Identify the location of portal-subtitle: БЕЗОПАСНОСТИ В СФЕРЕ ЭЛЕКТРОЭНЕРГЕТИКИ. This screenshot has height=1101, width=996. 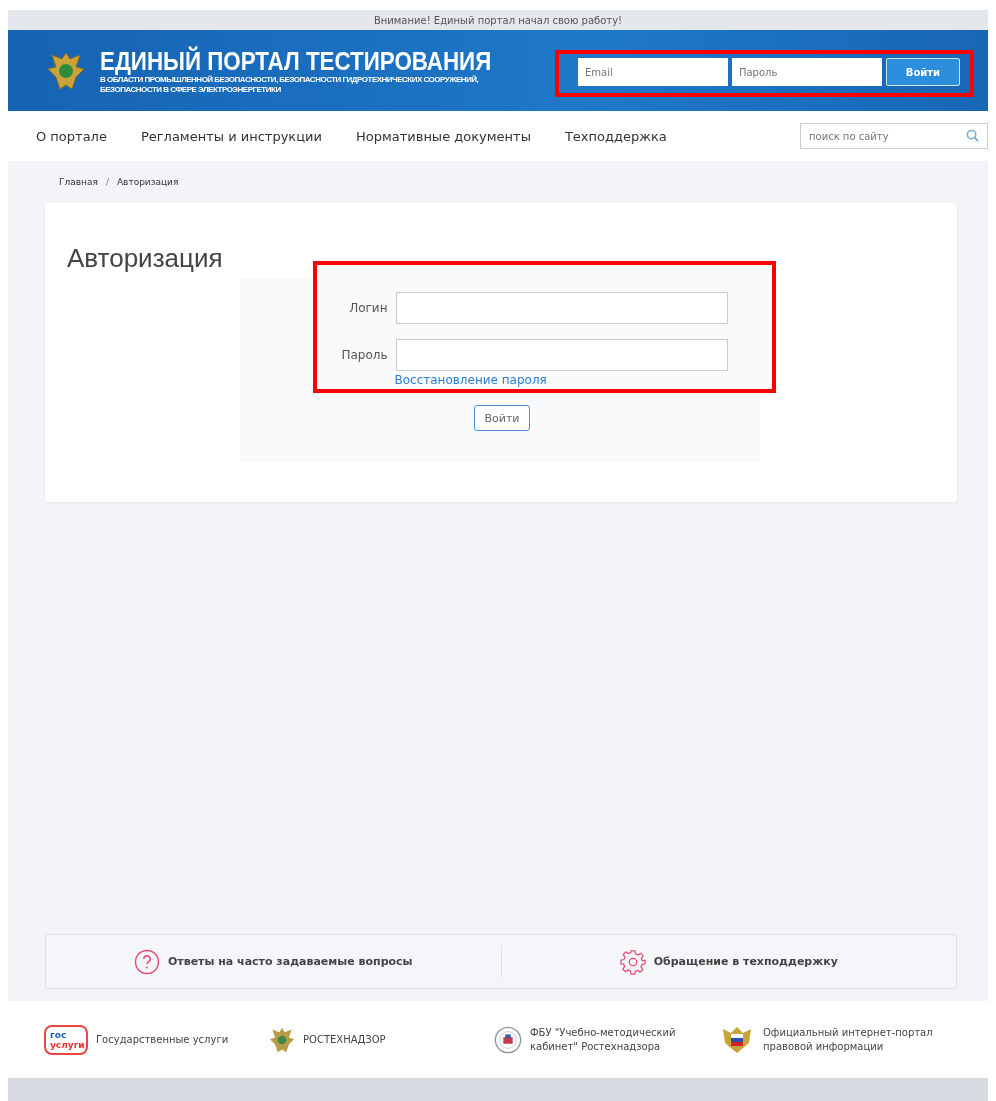
(191, 89).